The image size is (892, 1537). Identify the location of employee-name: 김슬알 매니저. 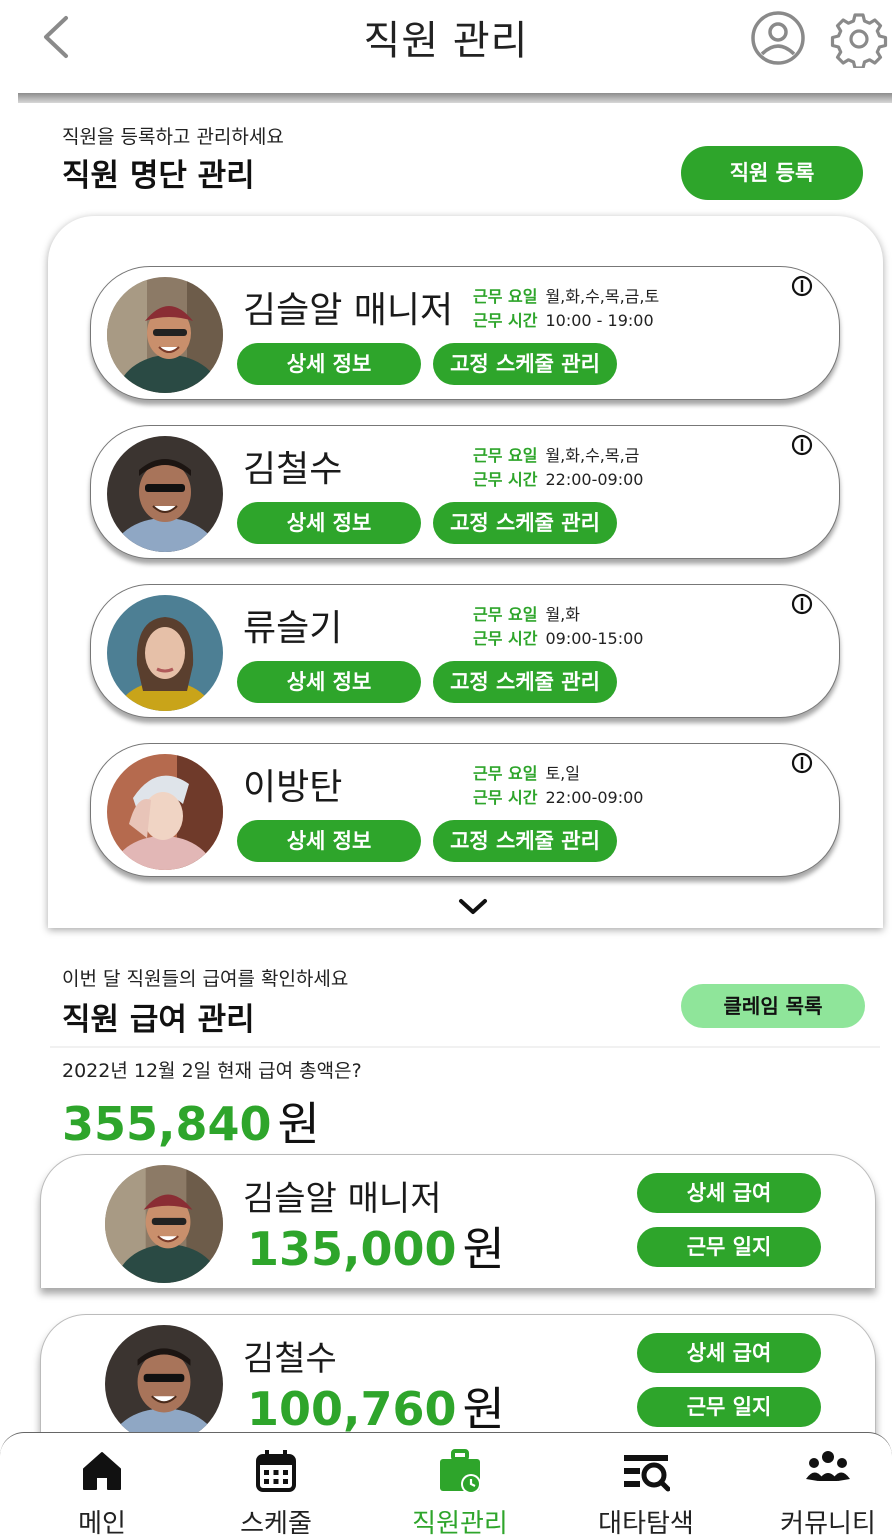
(348, 310).